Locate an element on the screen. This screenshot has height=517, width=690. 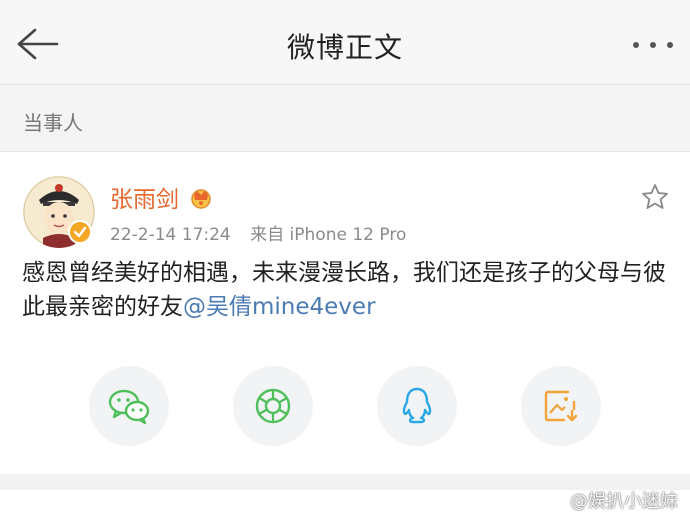
mention-link: @吴倩mine4ever is located at coordinates (279, 307).